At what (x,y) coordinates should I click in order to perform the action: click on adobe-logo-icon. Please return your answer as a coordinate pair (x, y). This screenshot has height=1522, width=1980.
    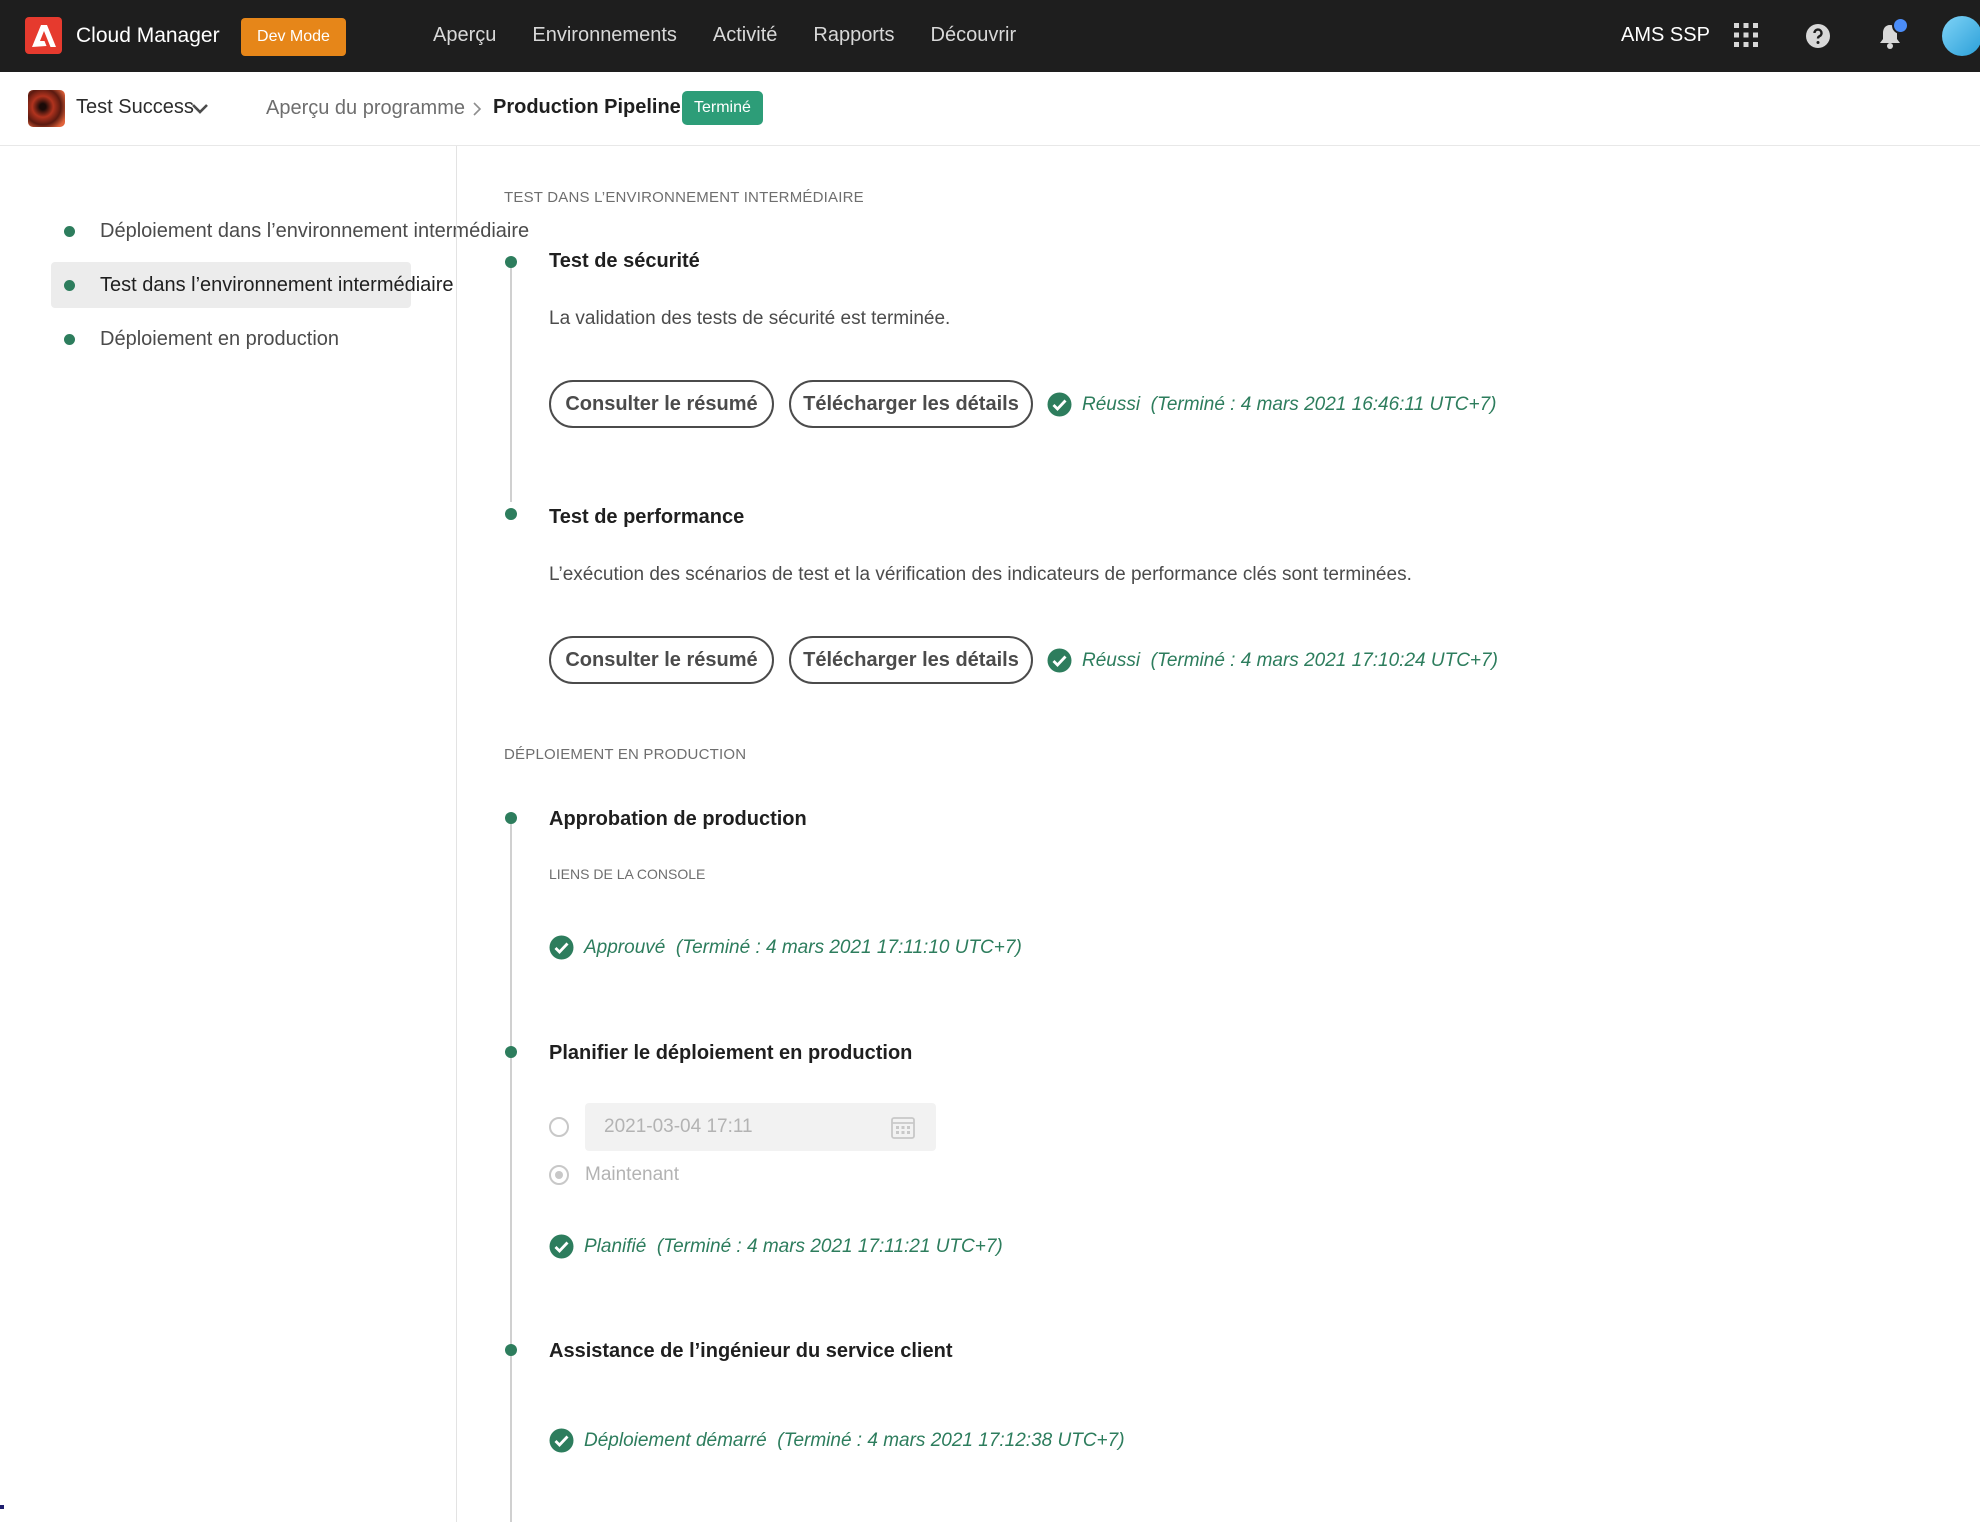
    Looking at the image, I should click on (43, 35).